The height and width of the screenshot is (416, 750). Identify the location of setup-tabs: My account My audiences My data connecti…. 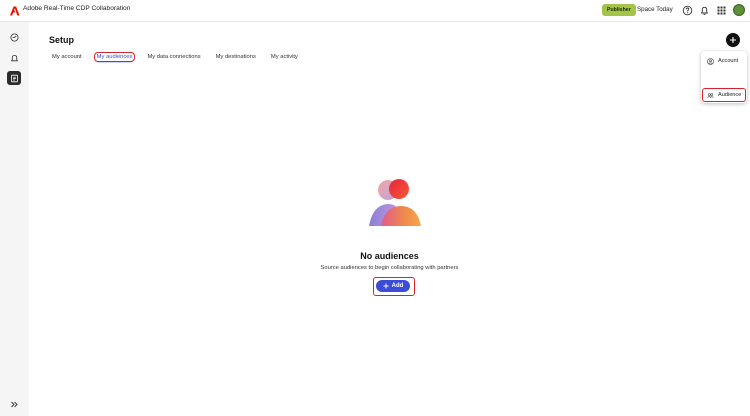
(180, 57).